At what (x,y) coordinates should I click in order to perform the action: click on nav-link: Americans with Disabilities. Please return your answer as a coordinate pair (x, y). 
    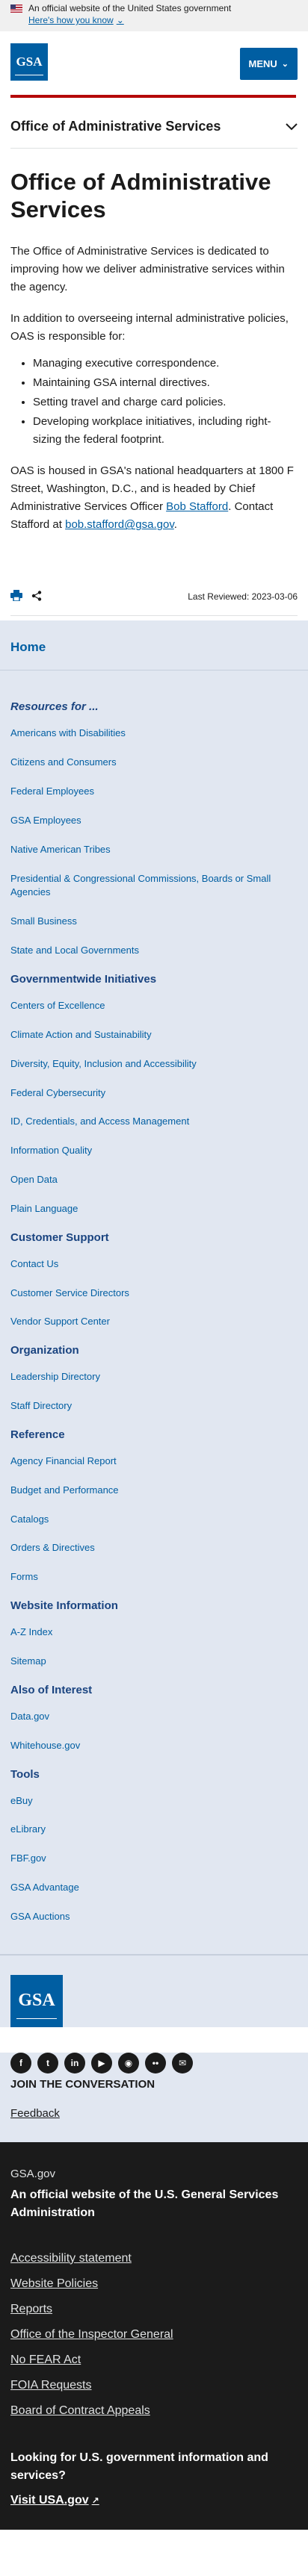
    Looking at the image, I should click on (154, 734).